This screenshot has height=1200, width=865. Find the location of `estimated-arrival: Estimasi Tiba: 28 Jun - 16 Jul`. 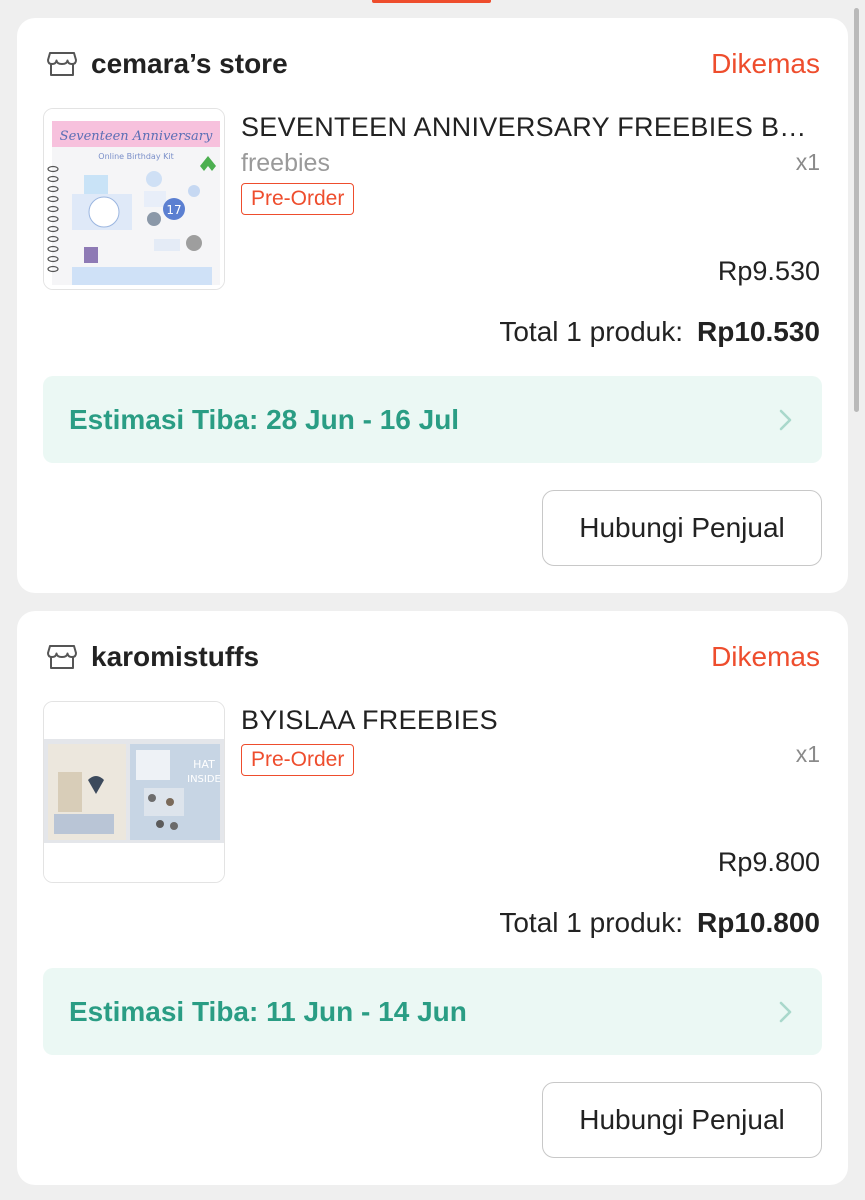

estimated-arrival: Estimasi Tiba: 28 Jun - 16 Jul is located at coordinates (432, 419).